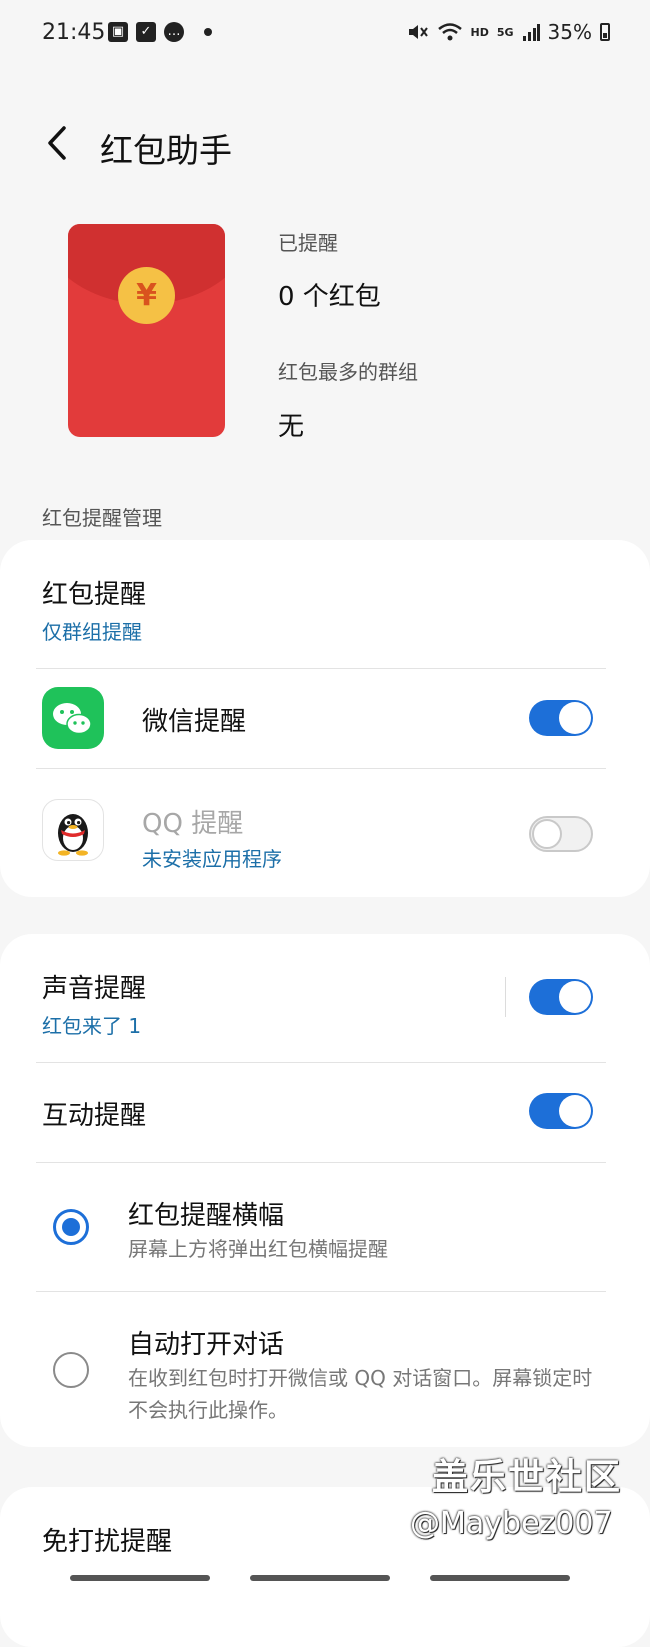 The width and height of the screenshot is (650, 1647). I want to click on watermark-community: 盖乐世社区, so click(527, 1477).